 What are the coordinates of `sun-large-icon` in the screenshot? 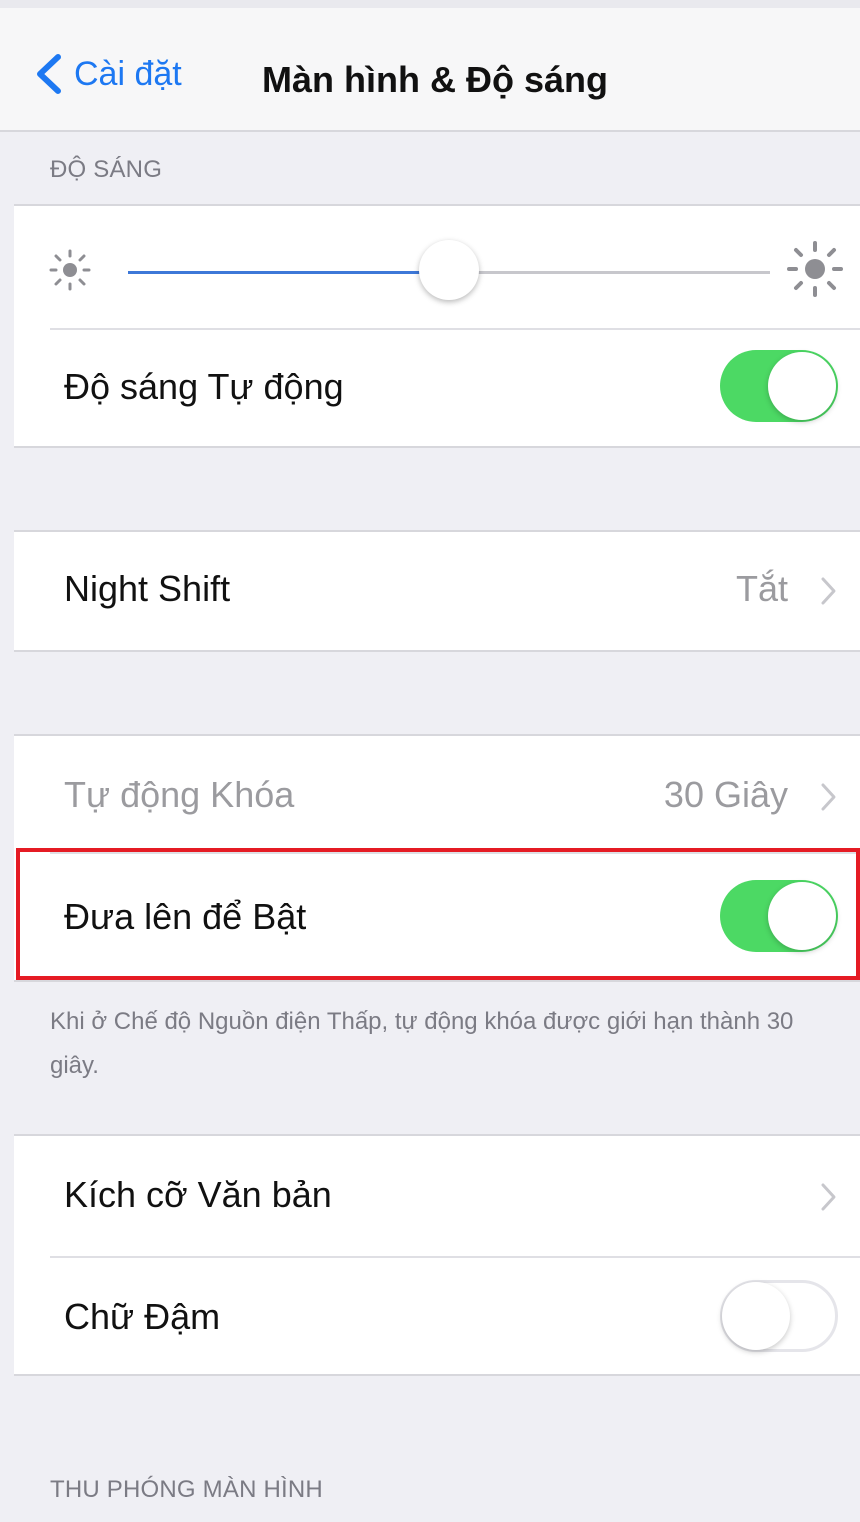 It's located at (815, 269).